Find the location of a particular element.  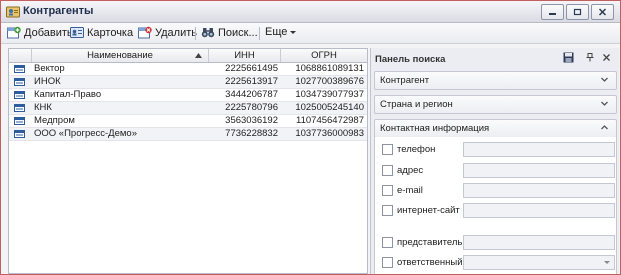

header-ogrn: ОГРН is located at coordinates (324, 55).